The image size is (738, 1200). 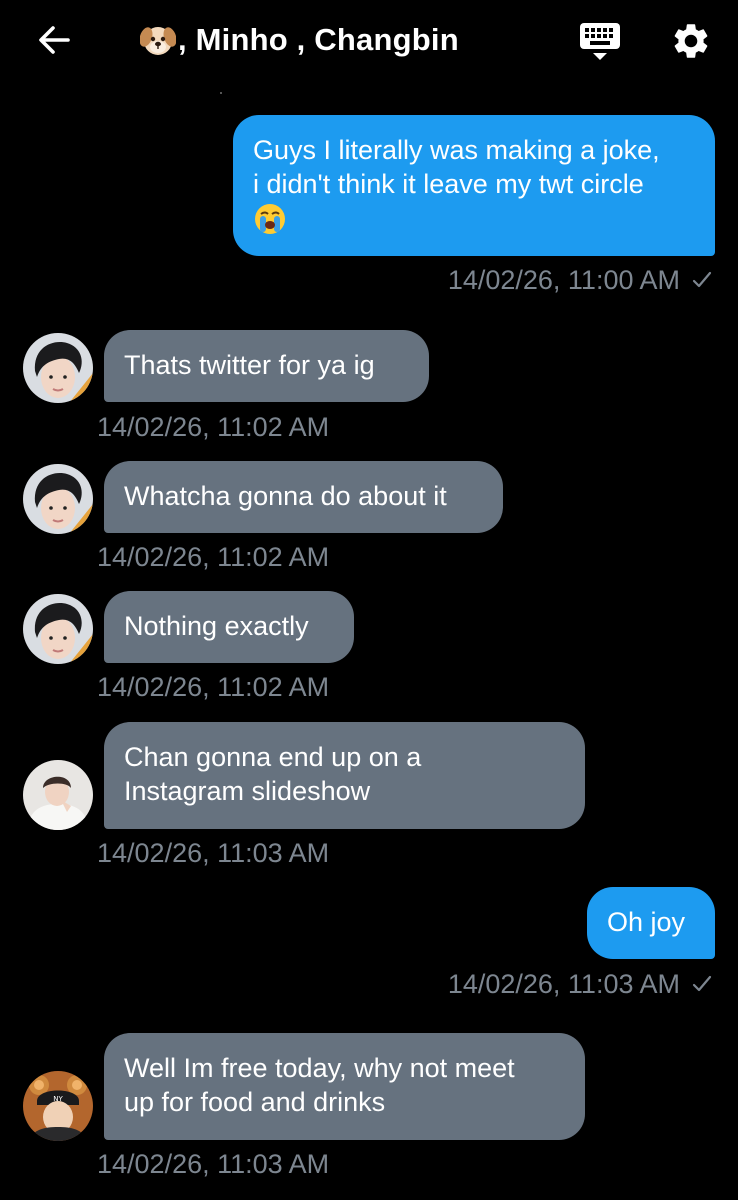 I want to click on keyboard-icon, so click(x=600, y=41).